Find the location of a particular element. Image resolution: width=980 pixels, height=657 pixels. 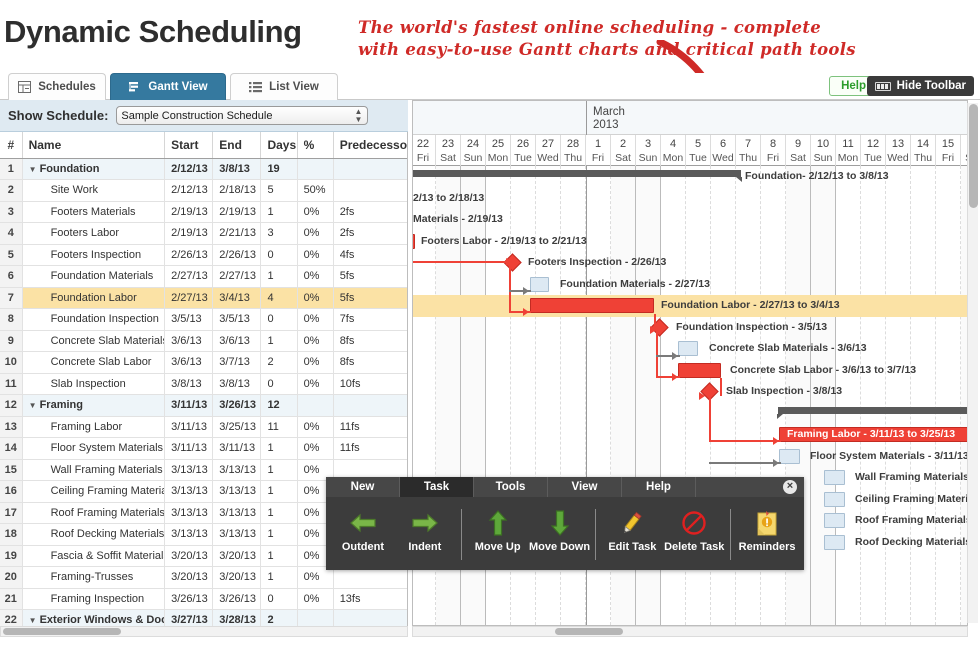

toolbar-menu-tools: Tools is located at coordinates (511, 487).